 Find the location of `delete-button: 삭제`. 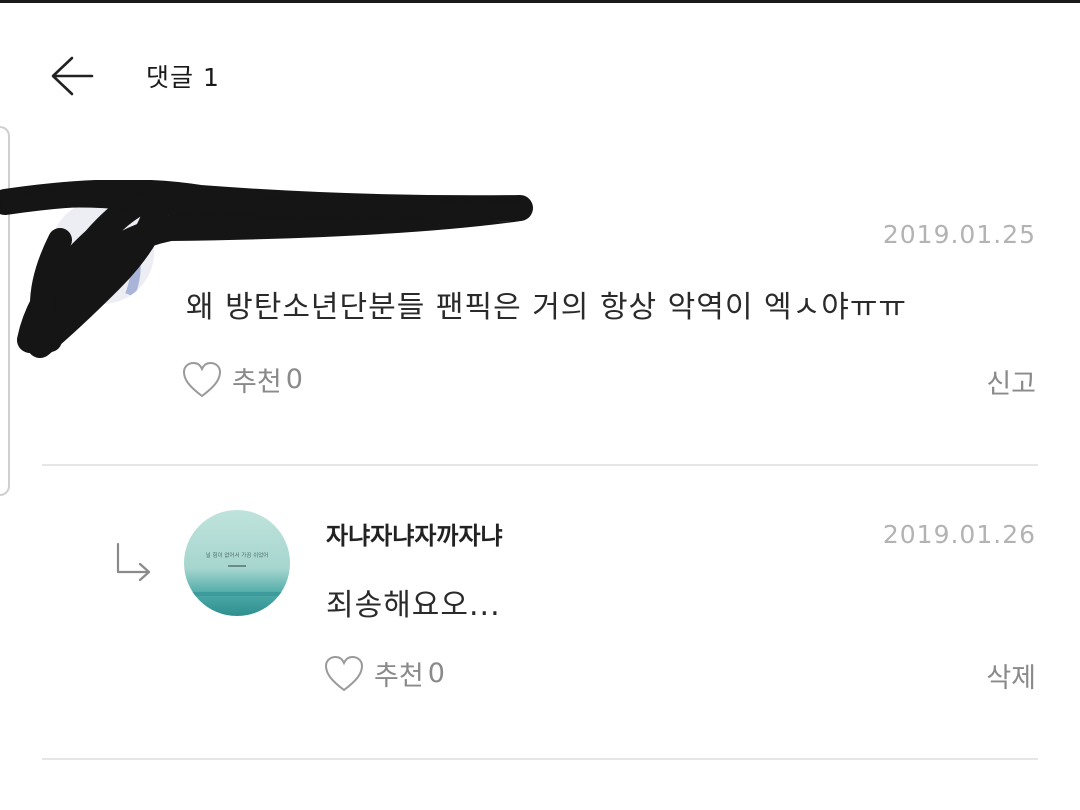

delete-button: 삭제 is located at coordinates (1011, 675).